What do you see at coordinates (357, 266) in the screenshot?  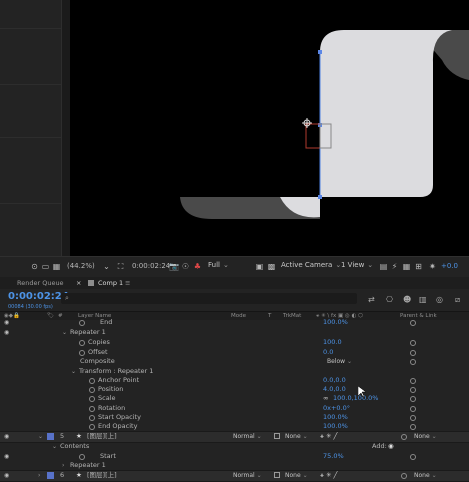 I see `views-dropdown: 1 View` at bounding box center [357, 266].